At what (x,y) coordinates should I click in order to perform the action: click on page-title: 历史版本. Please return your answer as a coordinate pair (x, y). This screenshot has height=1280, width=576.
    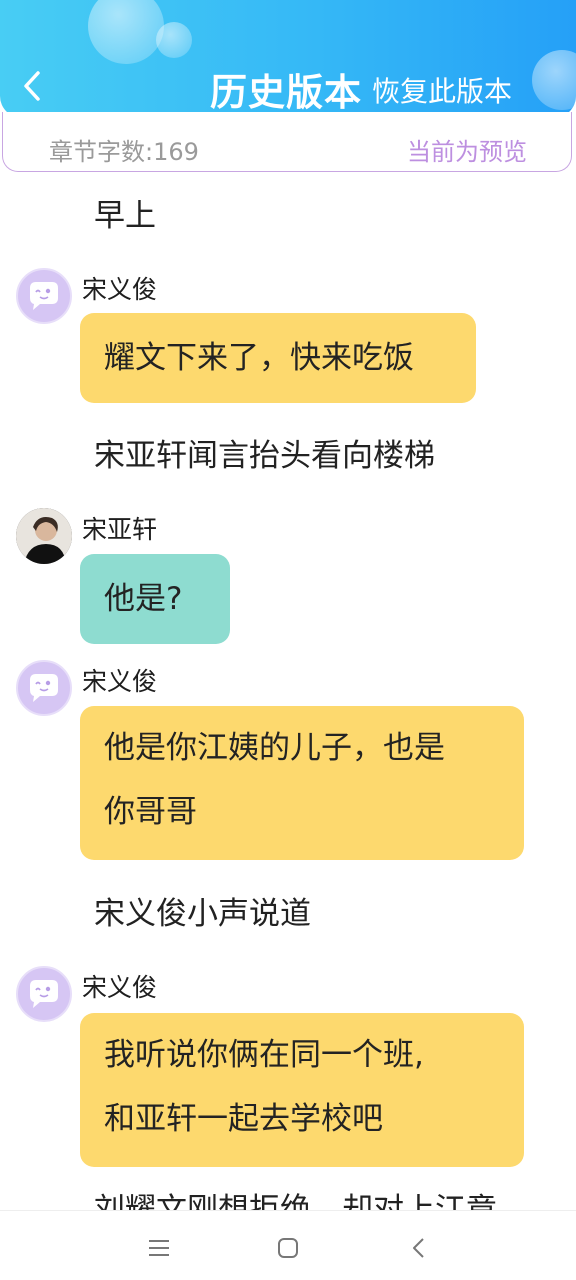
    Looking at the image, I should click on (286, 92).